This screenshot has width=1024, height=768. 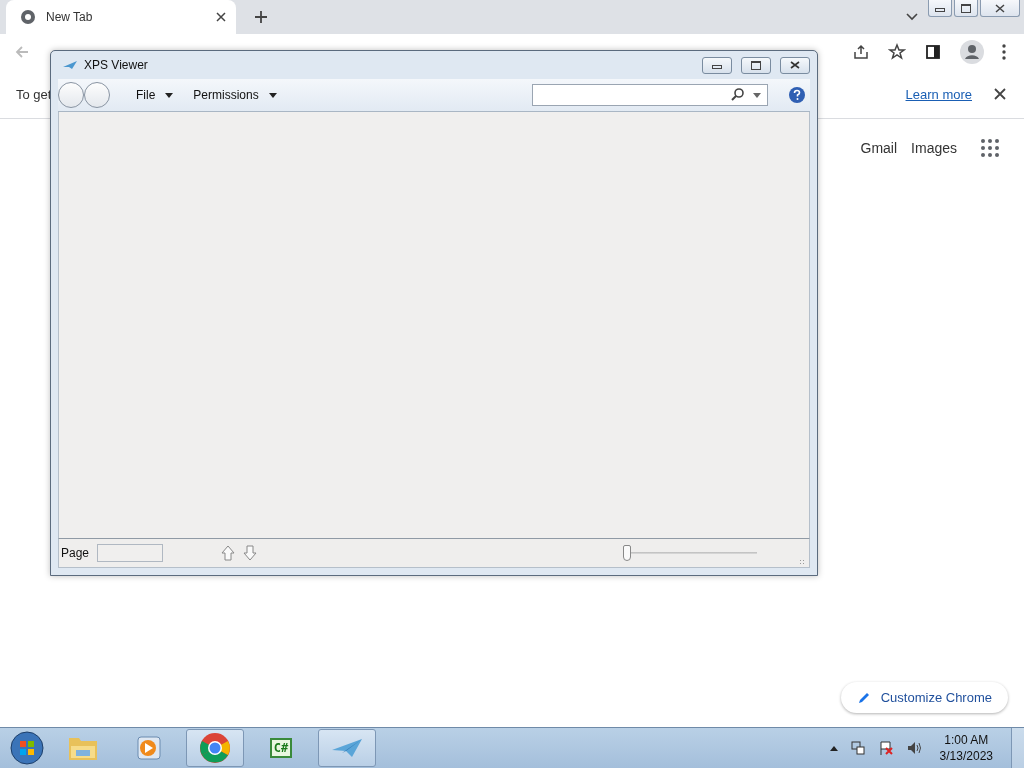 What do you see at coordinates (966, 756) in the screenshot?
I see `clock-date: 3/13/2023` at bounding box center [966, 756].